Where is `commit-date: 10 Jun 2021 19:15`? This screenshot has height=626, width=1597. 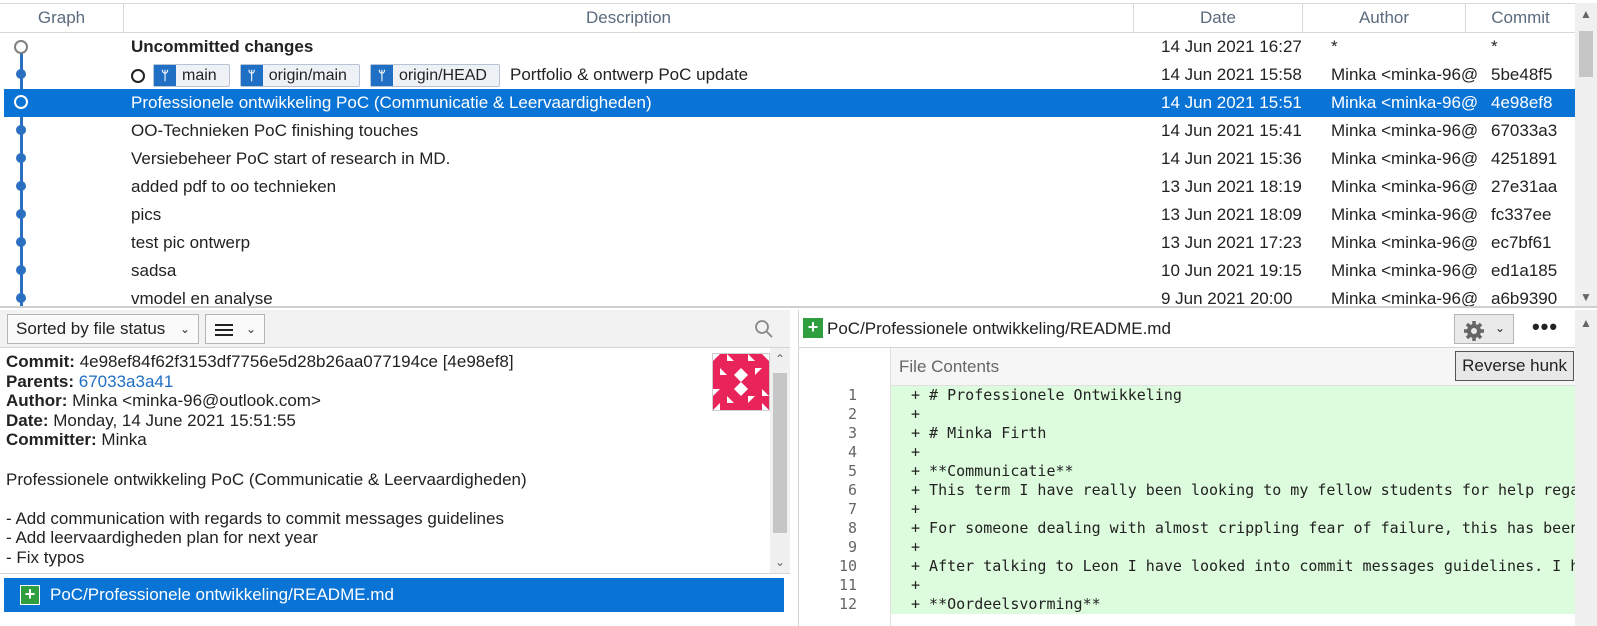 commit-date: 10 Jun 2021 19:15 is located at coordinates (1231, 270).